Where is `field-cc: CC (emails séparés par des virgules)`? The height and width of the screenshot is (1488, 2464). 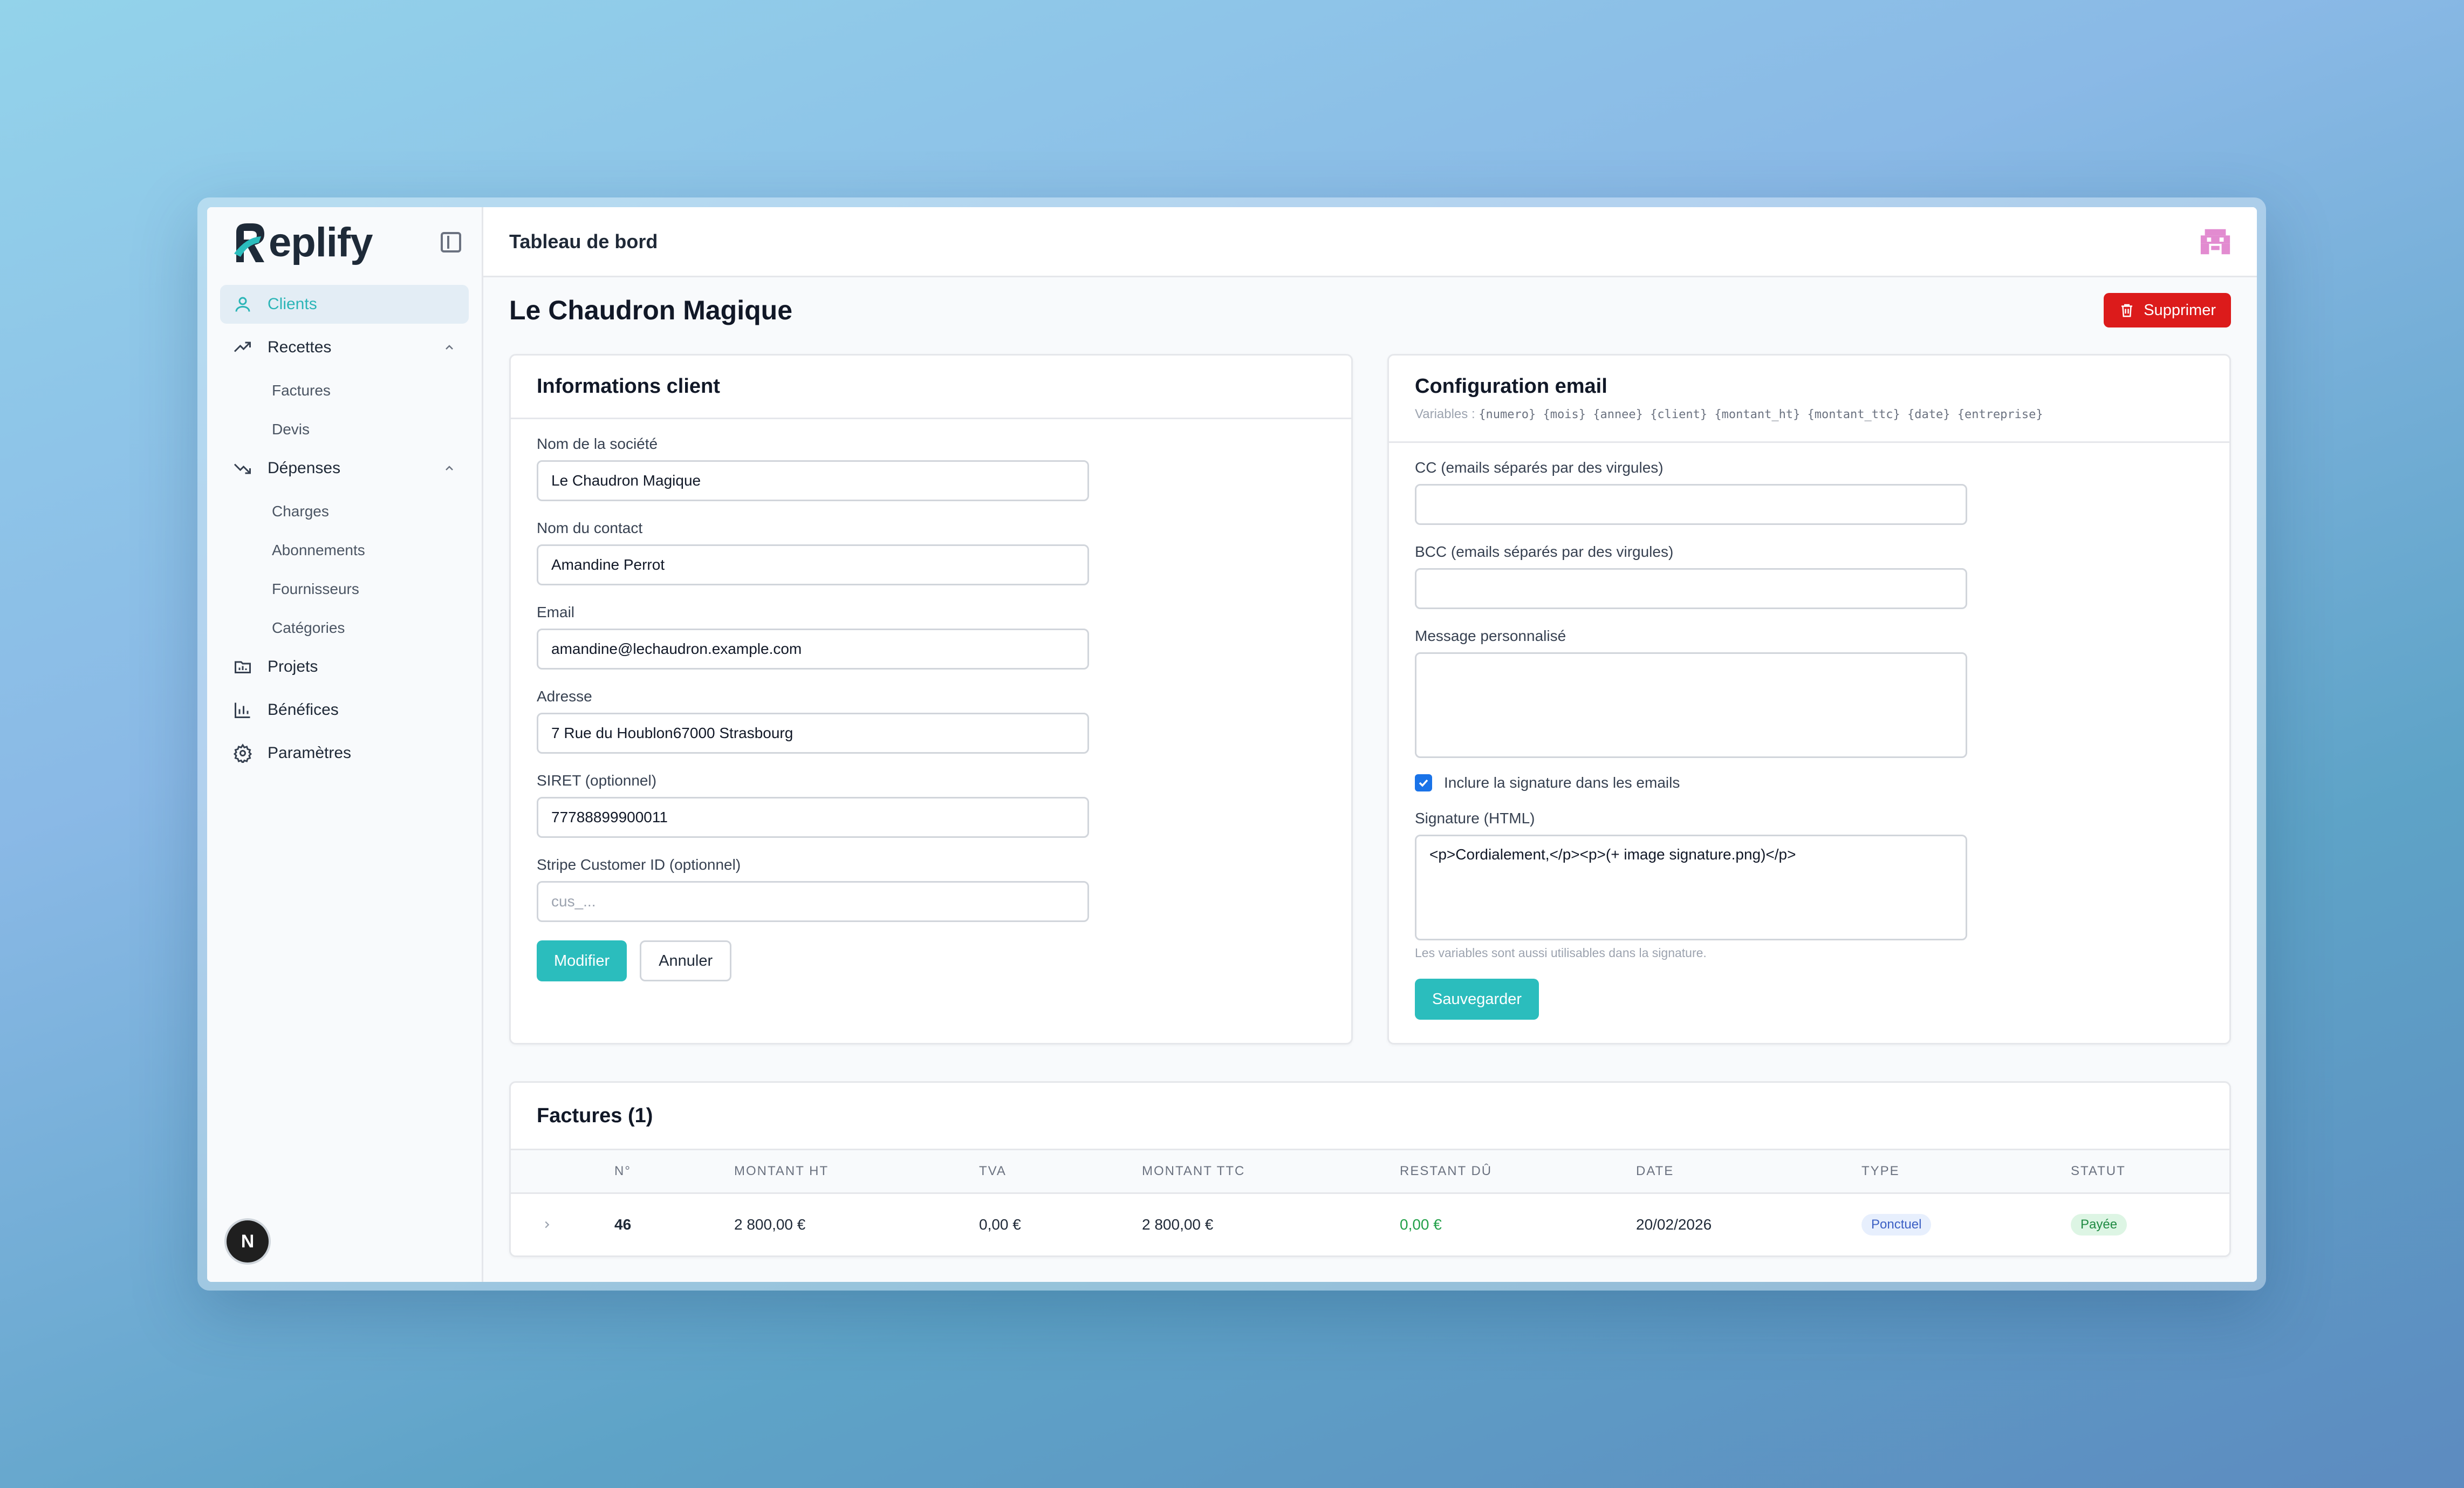
field-cc: CC (emails séparés par des virgules) is located at coordinates (1809, 492).